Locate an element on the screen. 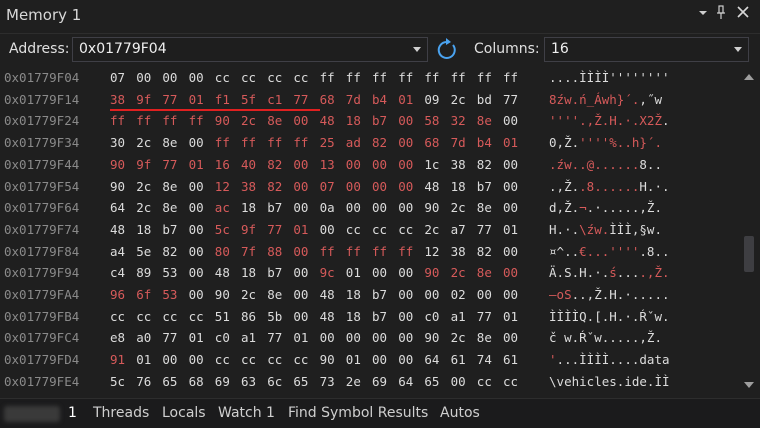 The image size is (760, 428). memory-byte: 64 is located at coordinates (117, 207).